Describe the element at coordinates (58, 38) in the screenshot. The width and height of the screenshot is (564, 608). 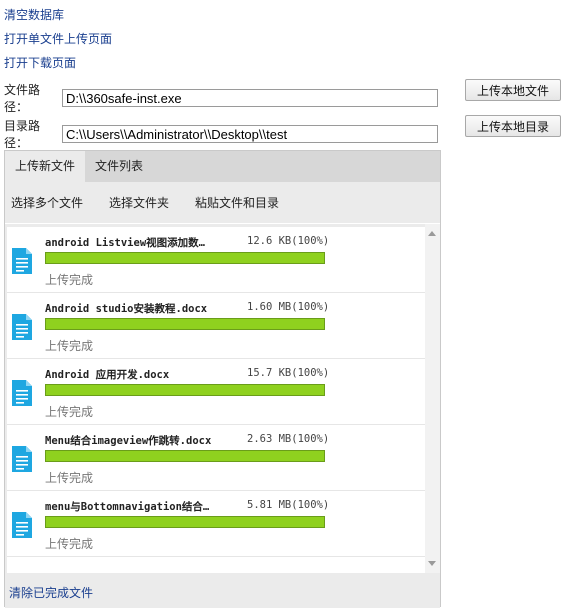
I see `open-single-upload-link: 打开单文件上传页面` at that location.